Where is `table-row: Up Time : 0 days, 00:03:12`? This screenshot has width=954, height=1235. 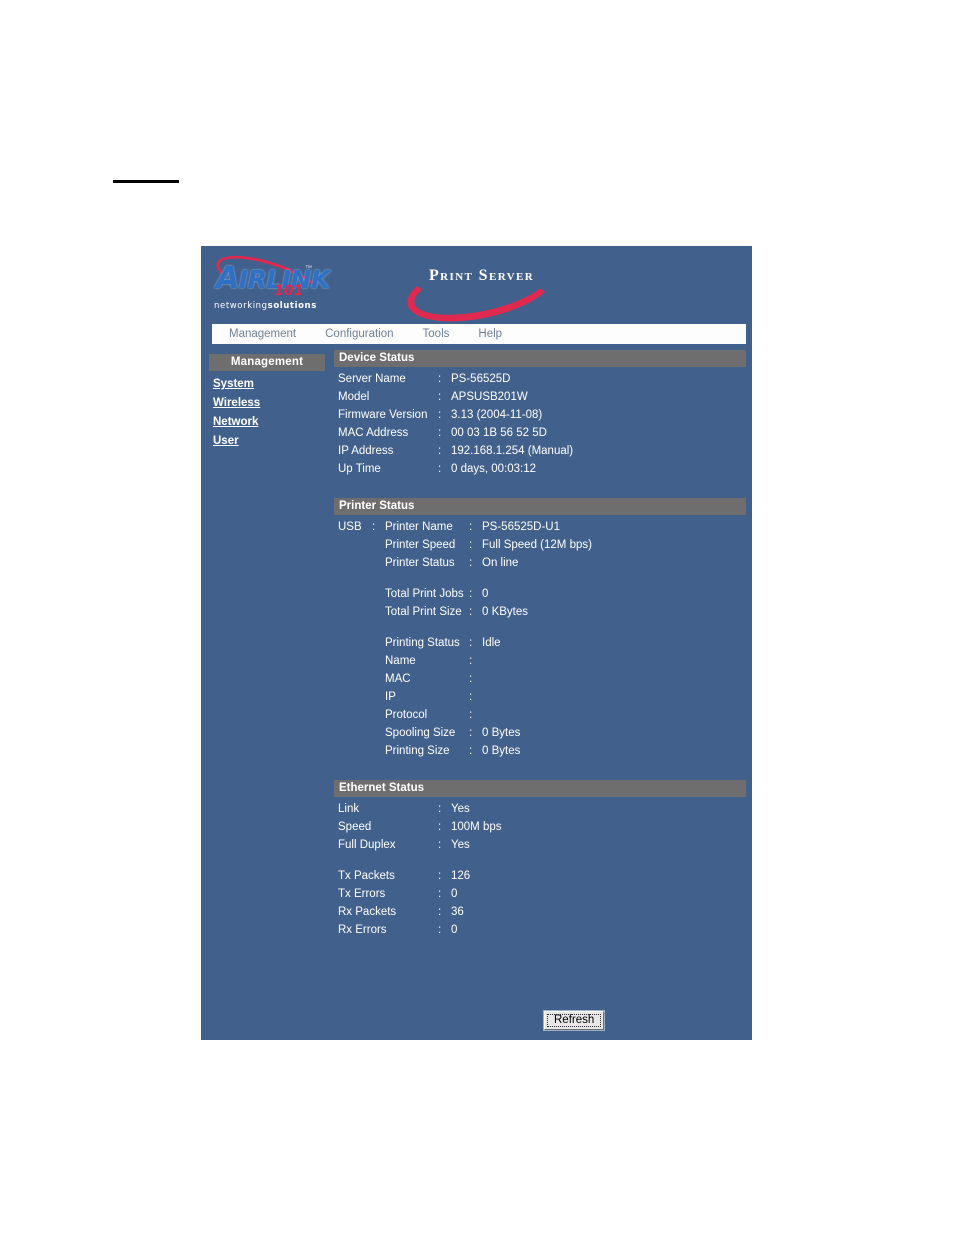
table-row: Up Time : 0 days, 00:03:12 is located at coordinates (455, 471).